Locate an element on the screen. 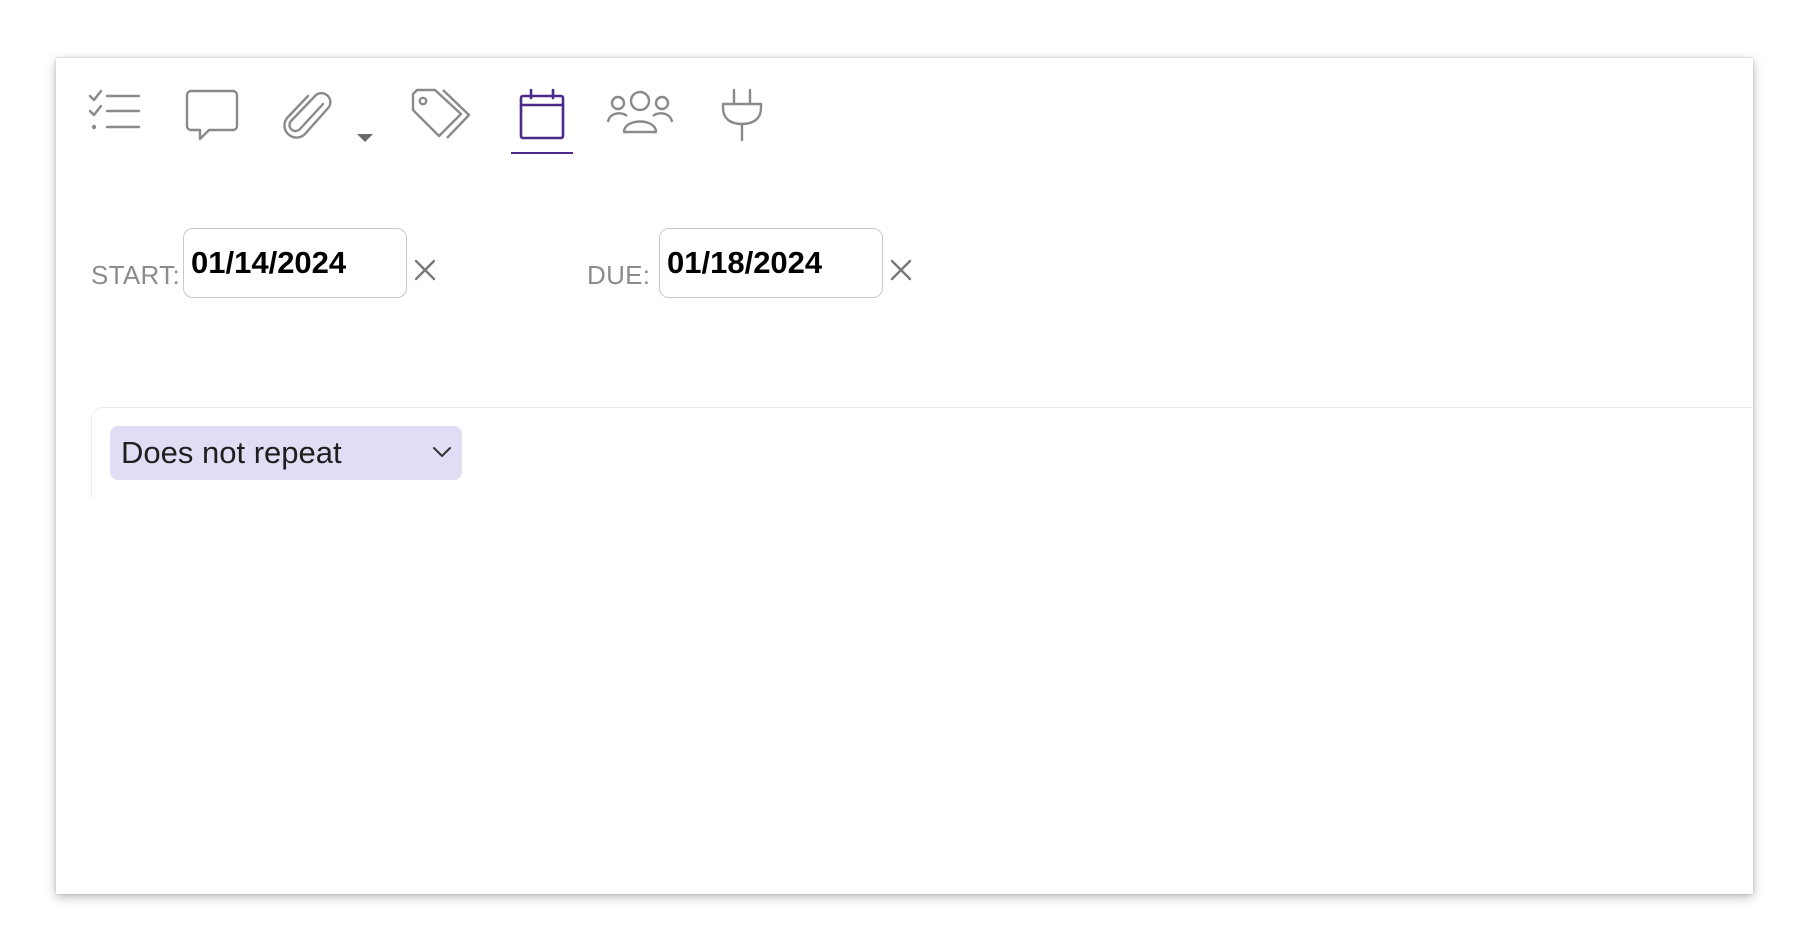  checklist-icon is located at coordinates (114, 111).